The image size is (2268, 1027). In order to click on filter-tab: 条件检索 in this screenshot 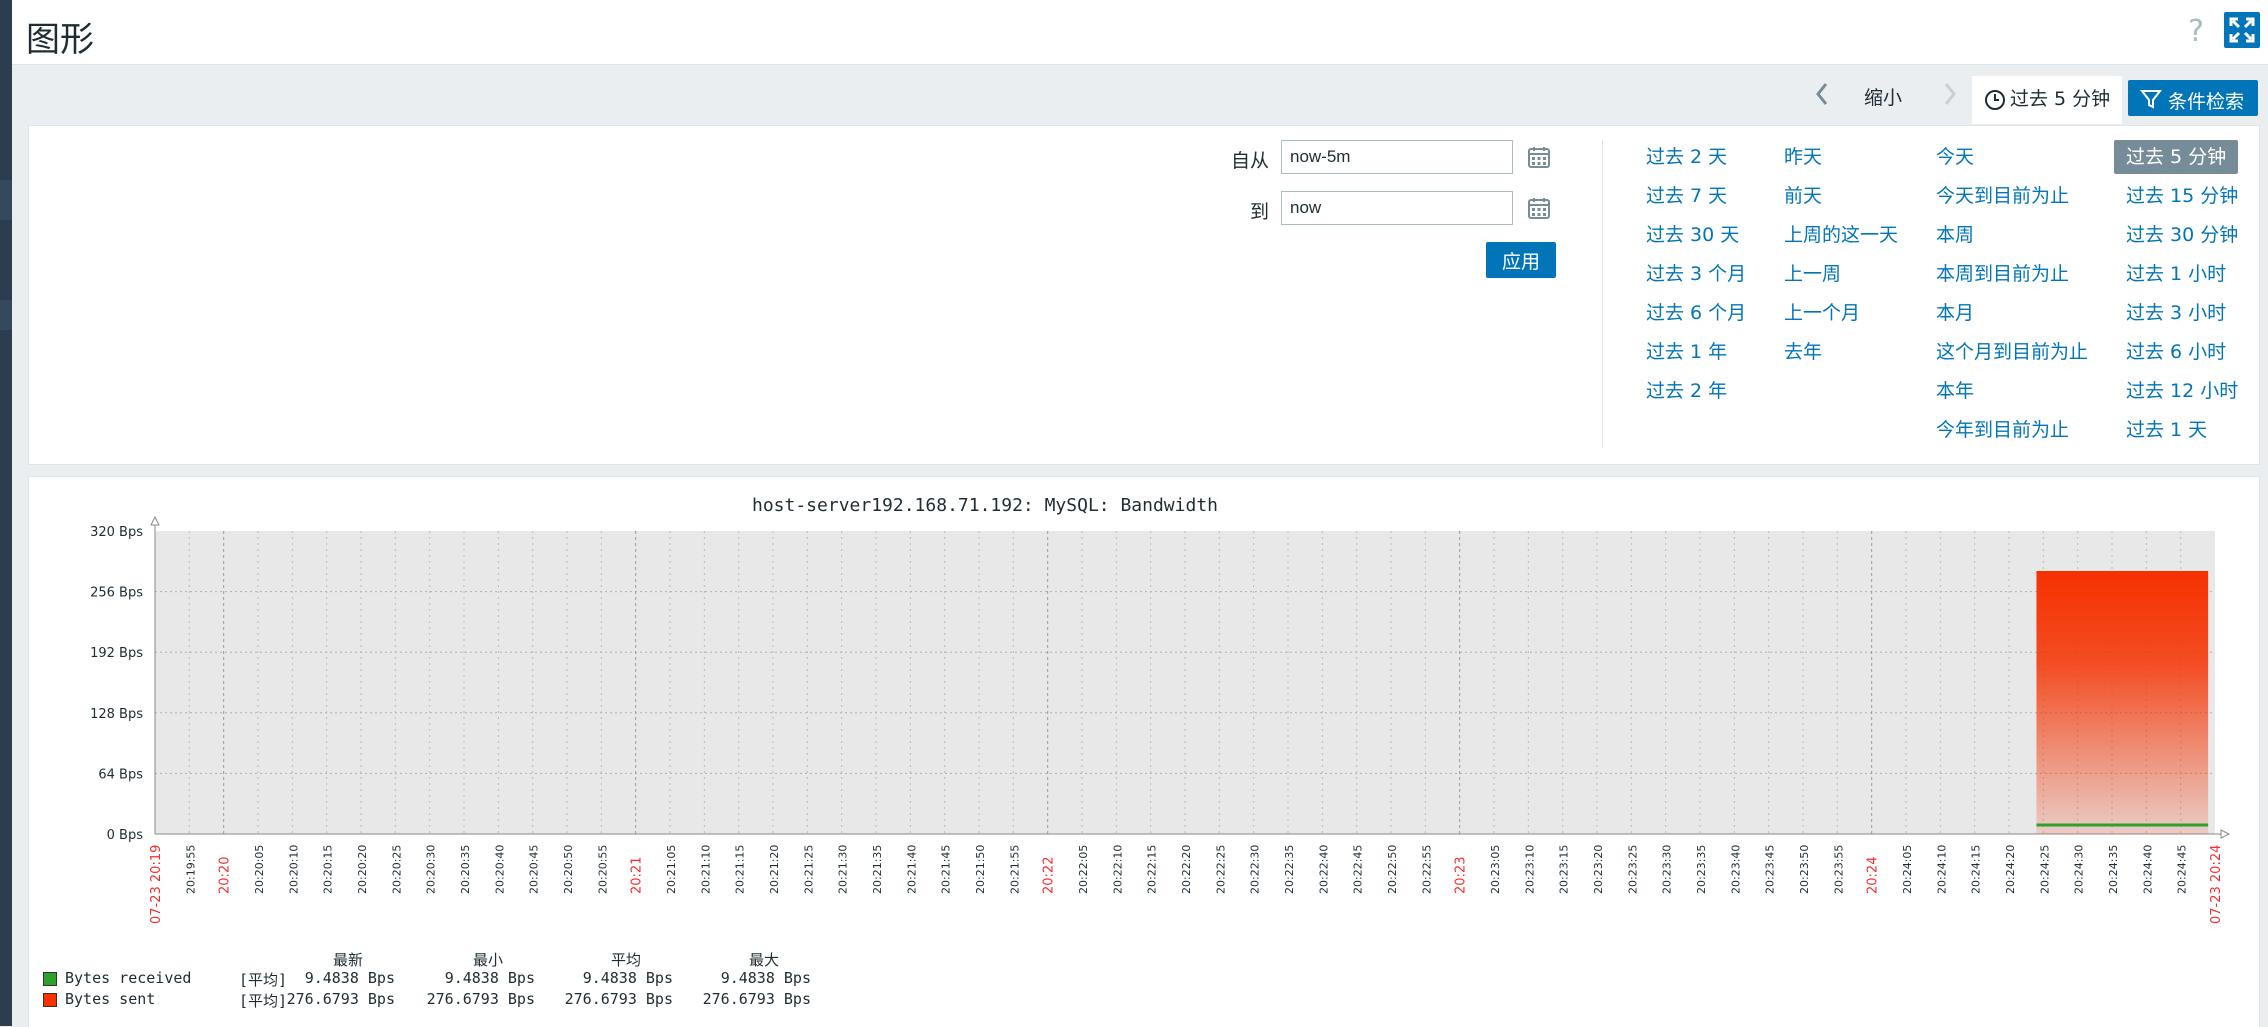, I will do `click(2193, 98)`.